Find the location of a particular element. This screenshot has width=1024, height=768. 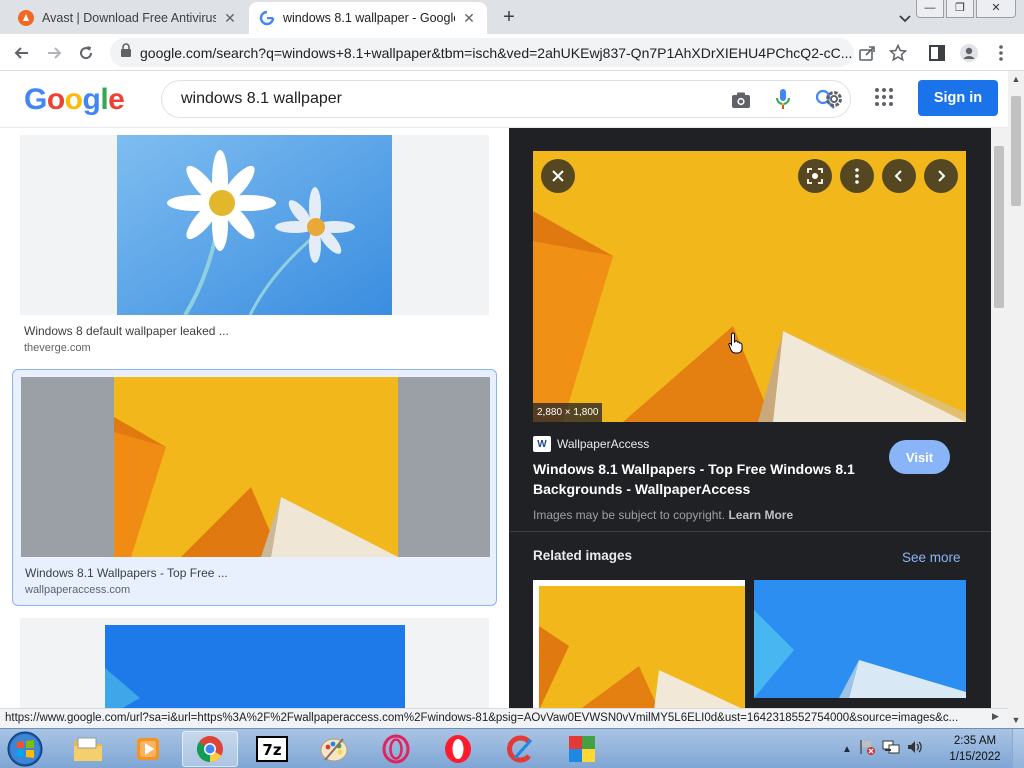

see-more-link: See more is located at coordinates (931, 557).